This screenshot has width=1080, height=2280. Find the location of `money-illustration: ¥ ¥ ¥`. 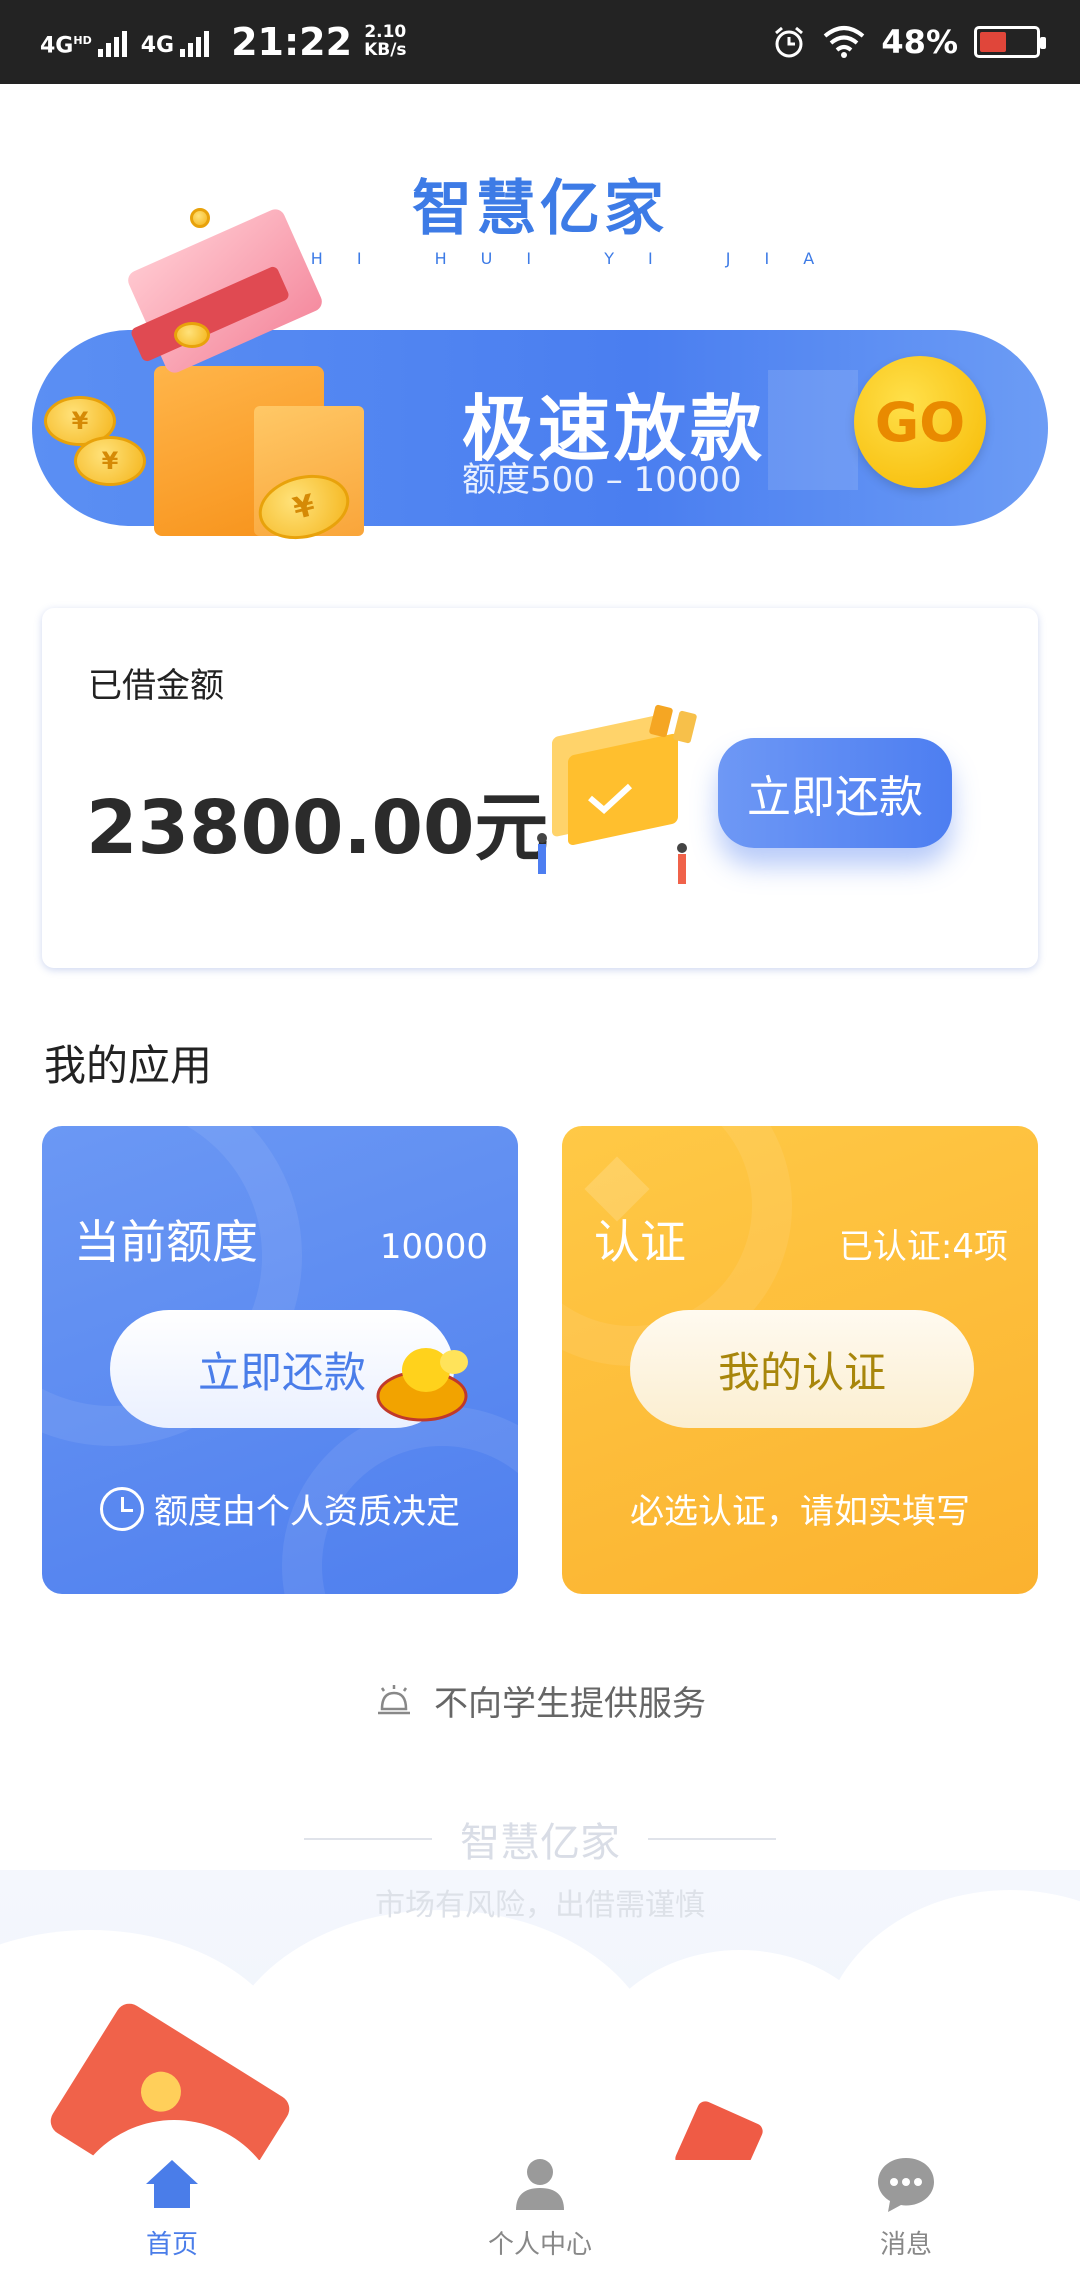

money-illustration: ¥ ¥ ¥ is located at coordinates (224, 376).